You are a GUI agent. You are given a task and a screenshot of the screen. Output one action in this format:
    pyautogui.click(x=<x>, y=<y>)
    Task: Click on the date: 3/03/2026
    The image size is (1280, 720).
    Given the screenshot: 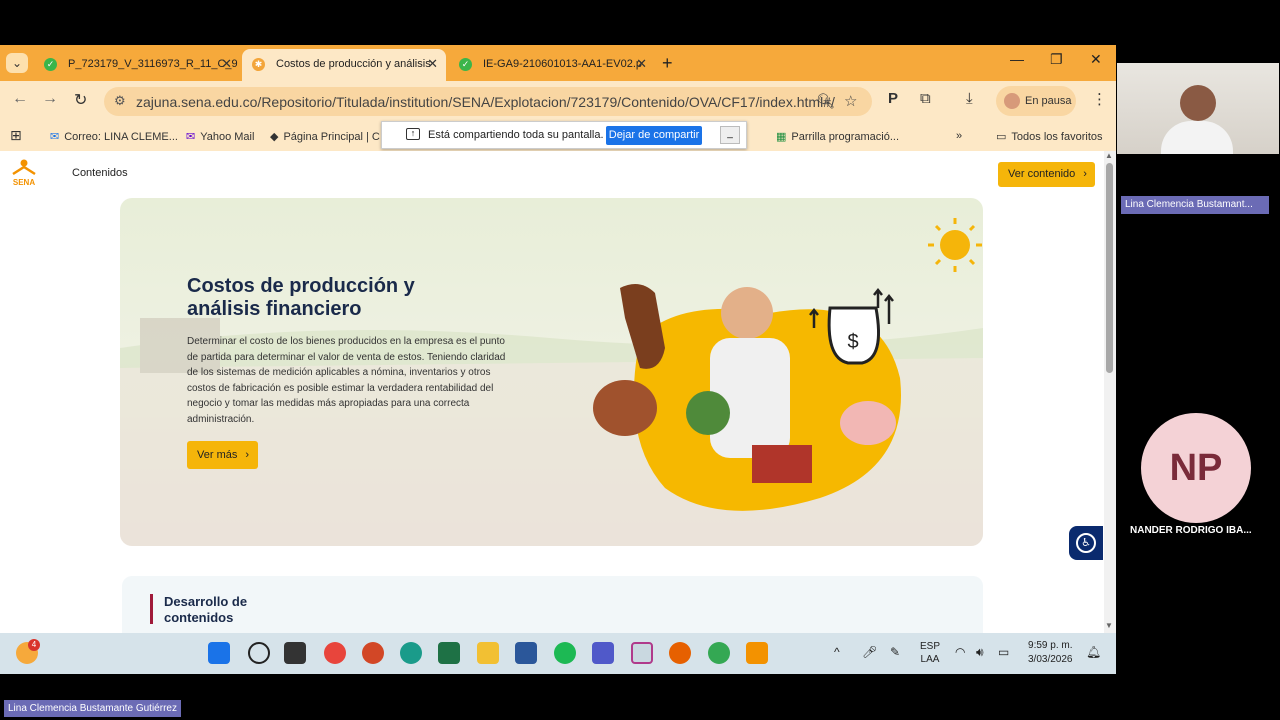 What is the action you would take?
    pyautogui.click(x=1050, y=659)
    